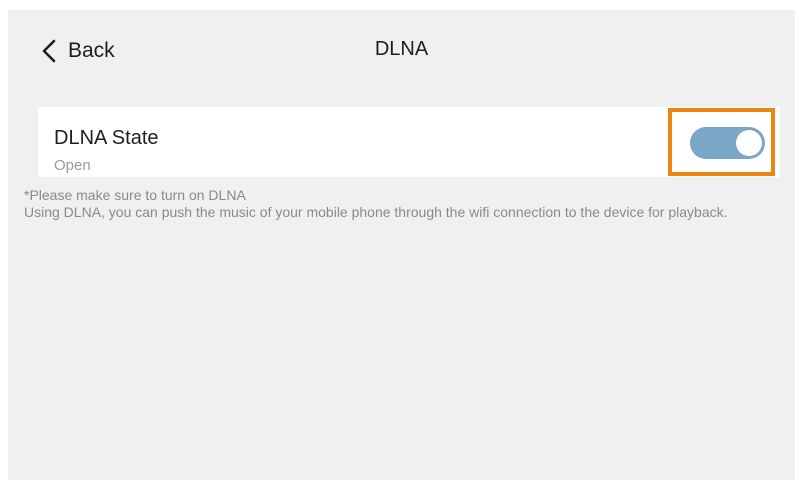 The width and height of the screenshot is (795, 480). I want to click on toggle-knob, so click(749, 143).